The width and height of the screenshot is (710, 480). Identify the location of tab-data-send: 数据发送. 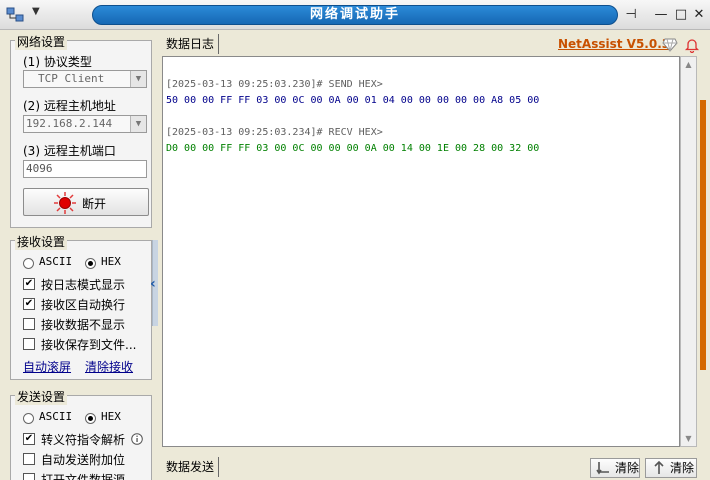
(191, 467).